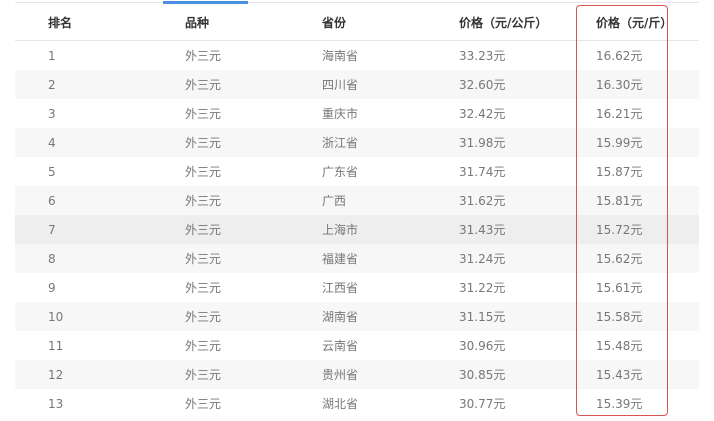 The image size is (714, 421). I want to click on header-province: 省份, so click(357, 22).